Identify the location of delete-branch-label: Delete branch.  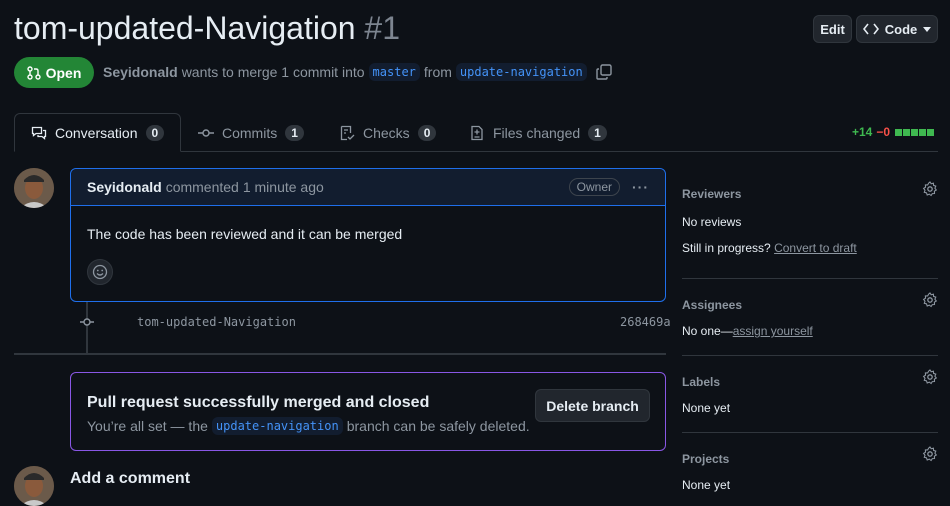
(592, 405).